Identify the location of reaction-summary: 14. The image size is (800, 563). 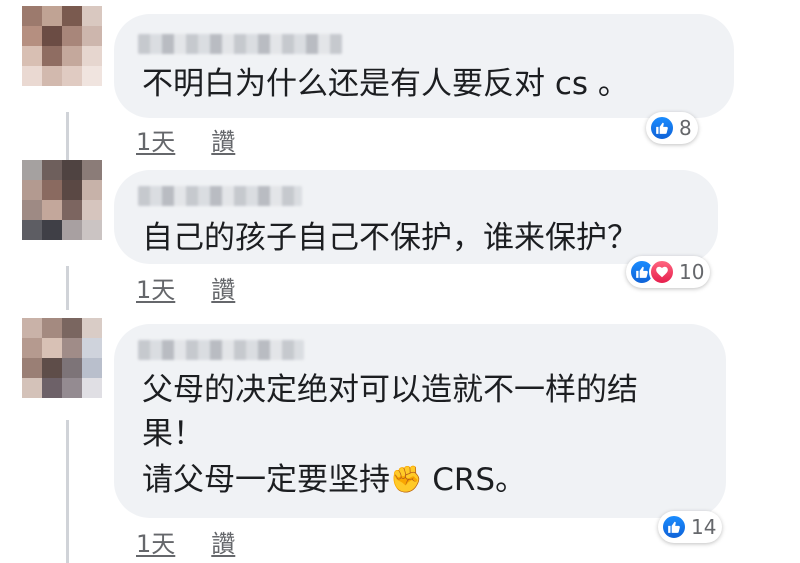
(690, 527).